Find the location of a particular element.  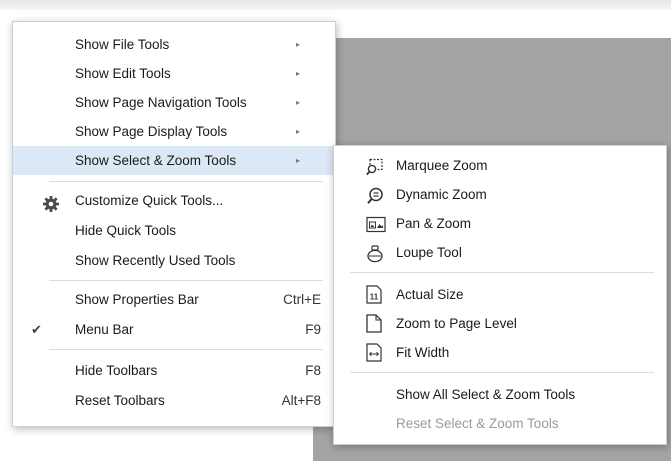

menu-item-label: Fit Width is located at coordinates (423, 352).